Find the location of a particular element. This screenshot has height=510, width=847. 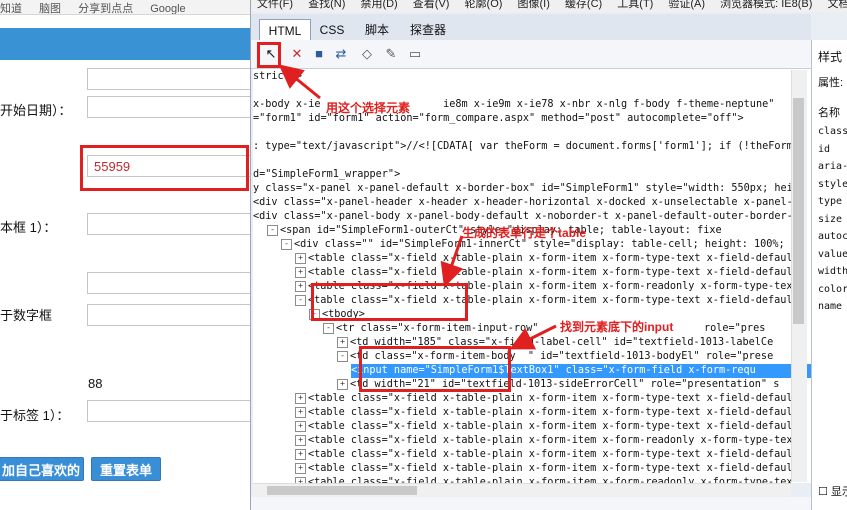

arrow-to-input is located at coordinates (533, 337).